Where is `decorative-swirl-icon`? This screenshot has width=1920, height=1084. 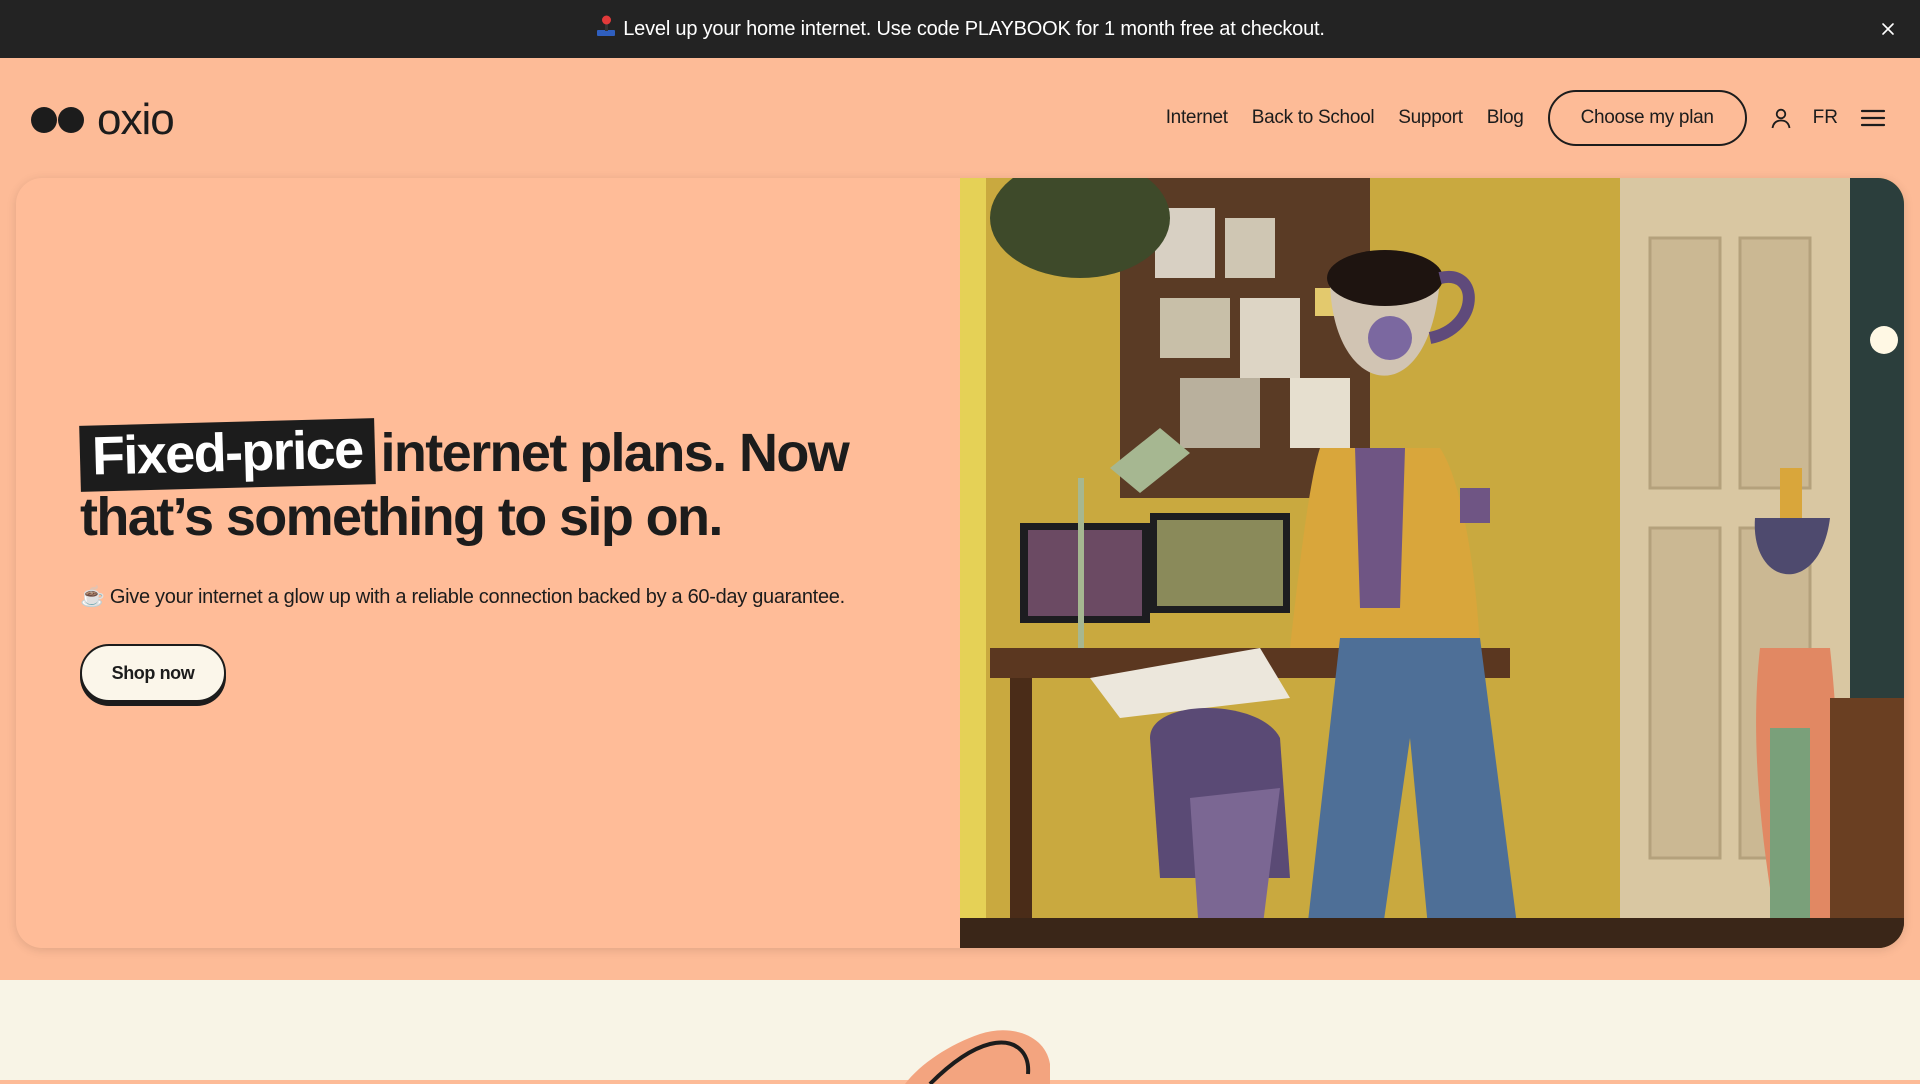
decorative-swirl-icon is located at coordinates (977, 1057).